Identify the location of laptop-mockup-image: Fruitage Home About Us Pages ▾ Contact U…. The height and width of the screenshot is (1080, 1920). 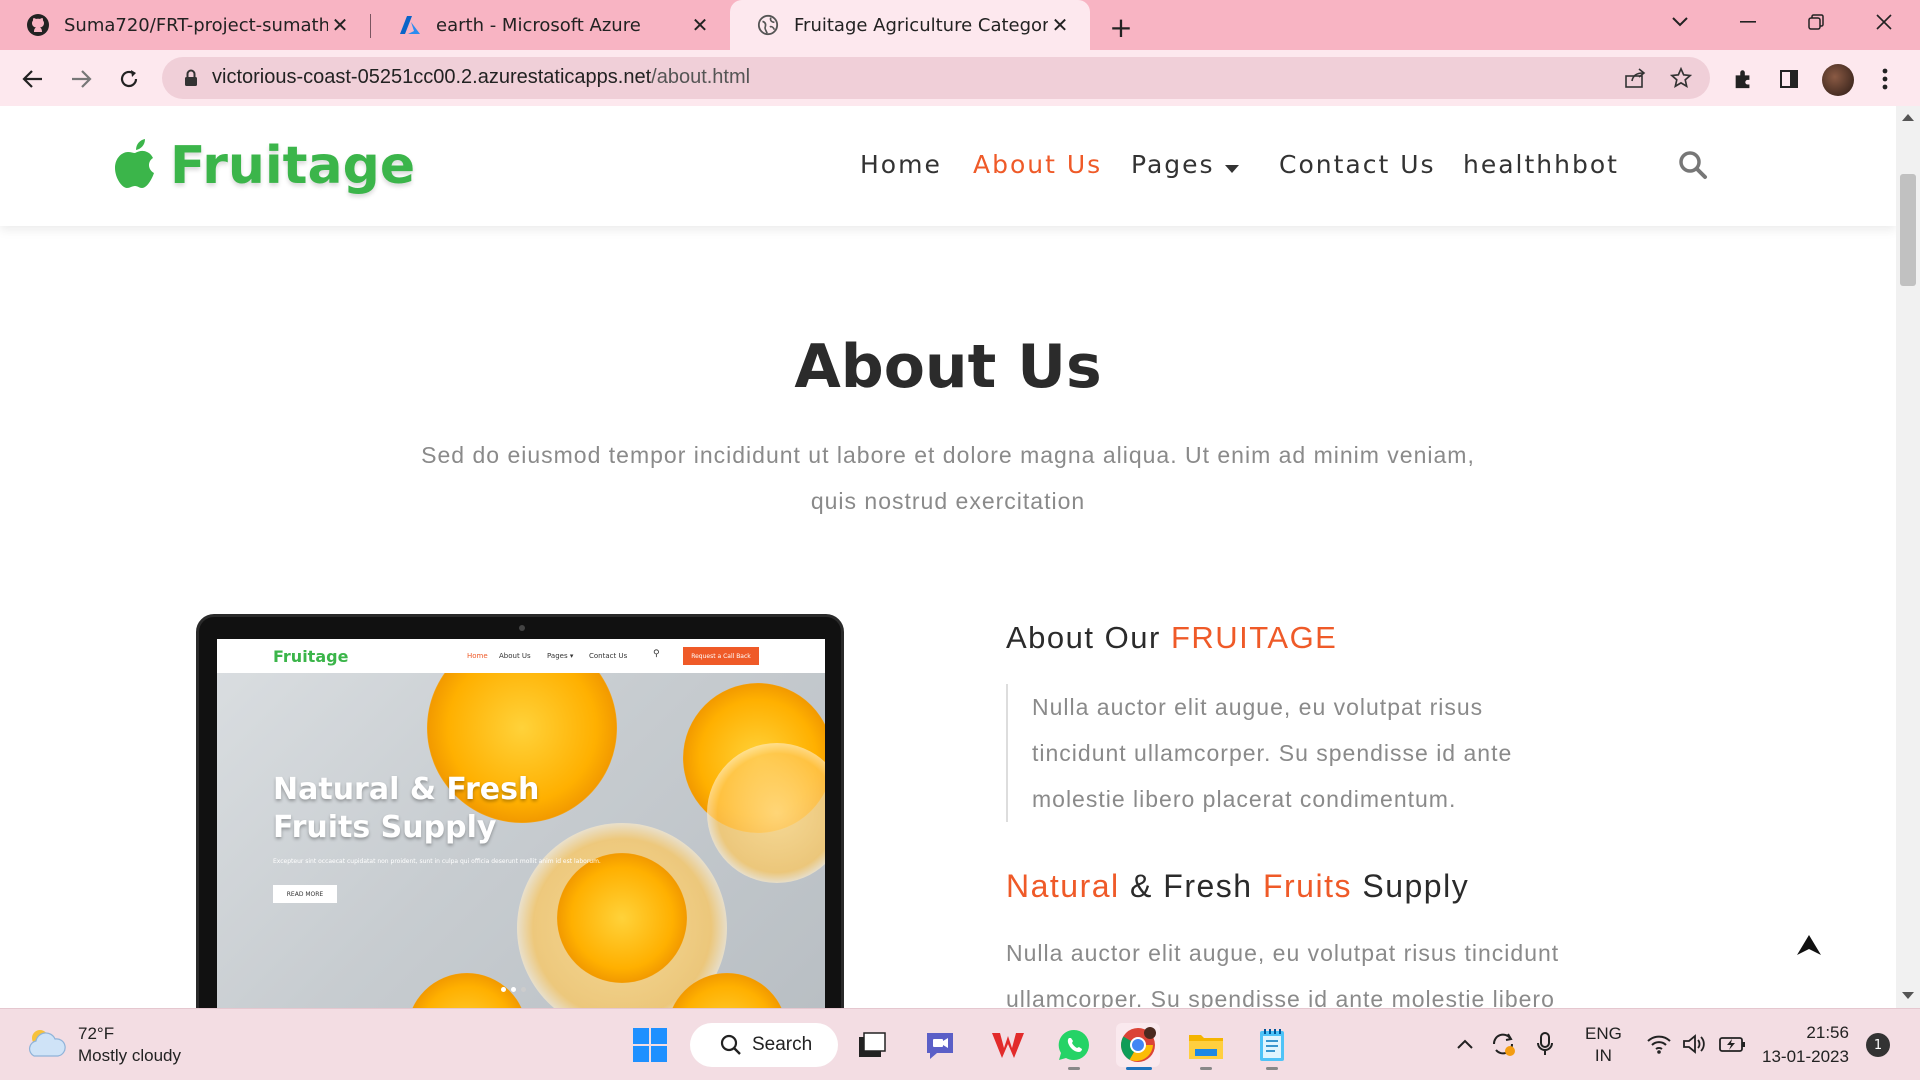
(520, 811).